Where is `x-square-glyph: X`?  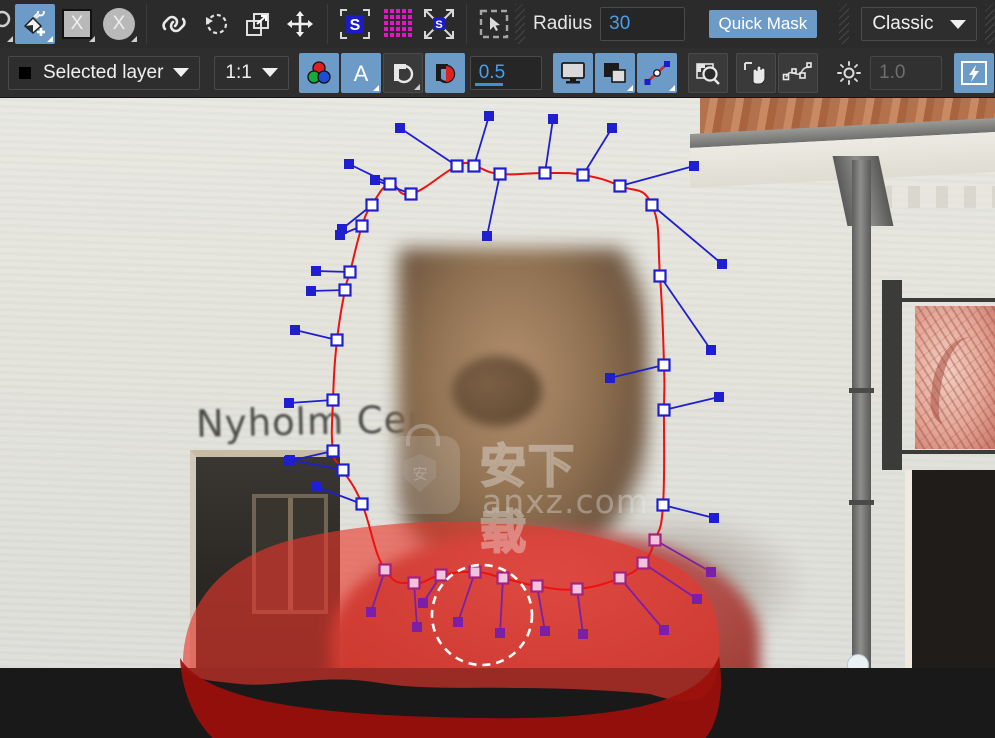 x-square-glyph: X is located at coordinates (77, 24).